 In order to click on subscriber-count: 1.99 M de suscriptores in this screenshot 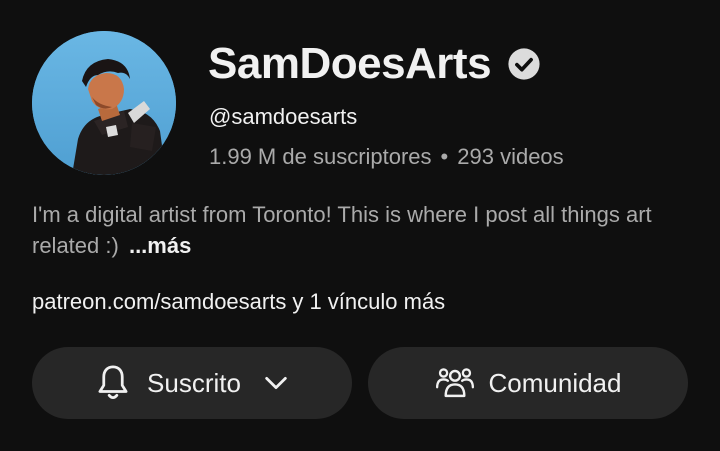, I will do `click(320, 156)`.